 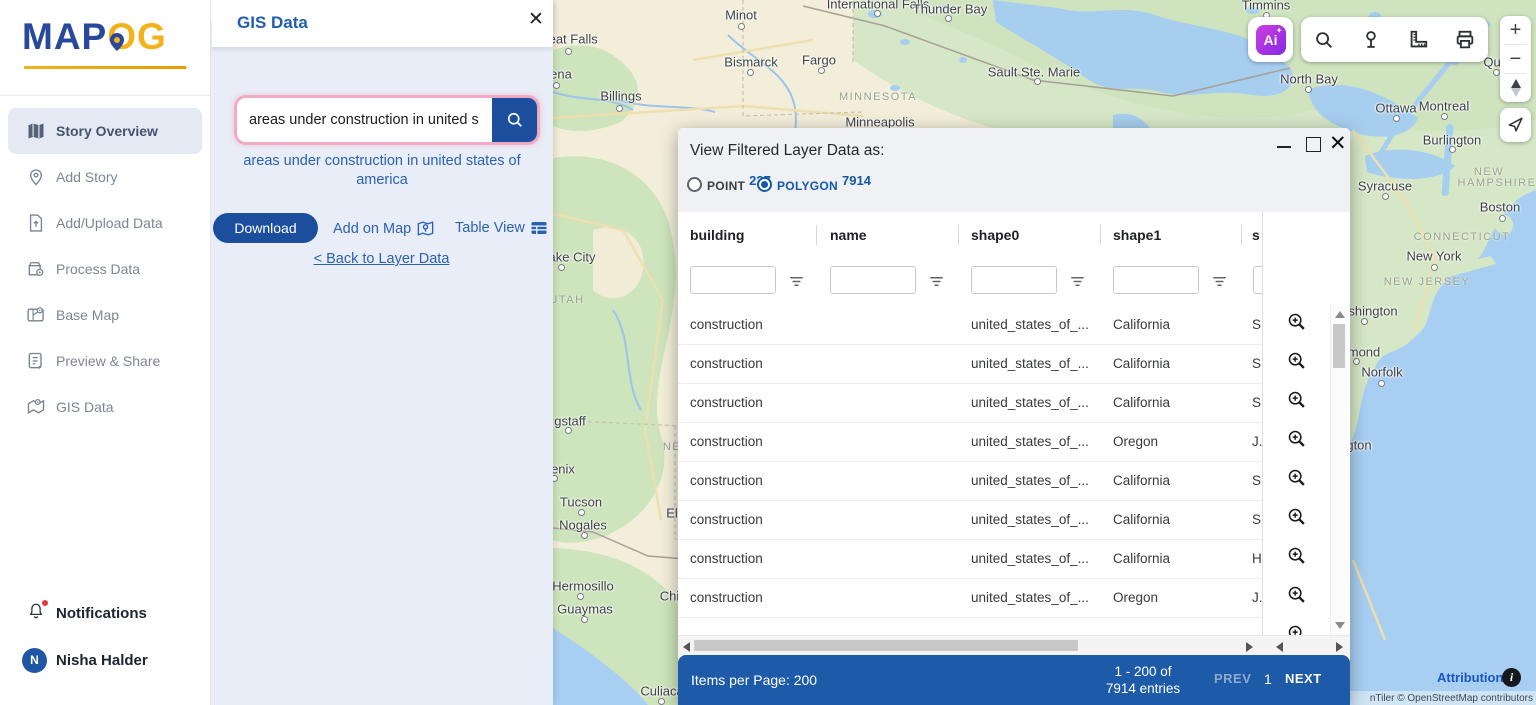 I want to click on filter-input-shape1, so click(x=1156, y=280).